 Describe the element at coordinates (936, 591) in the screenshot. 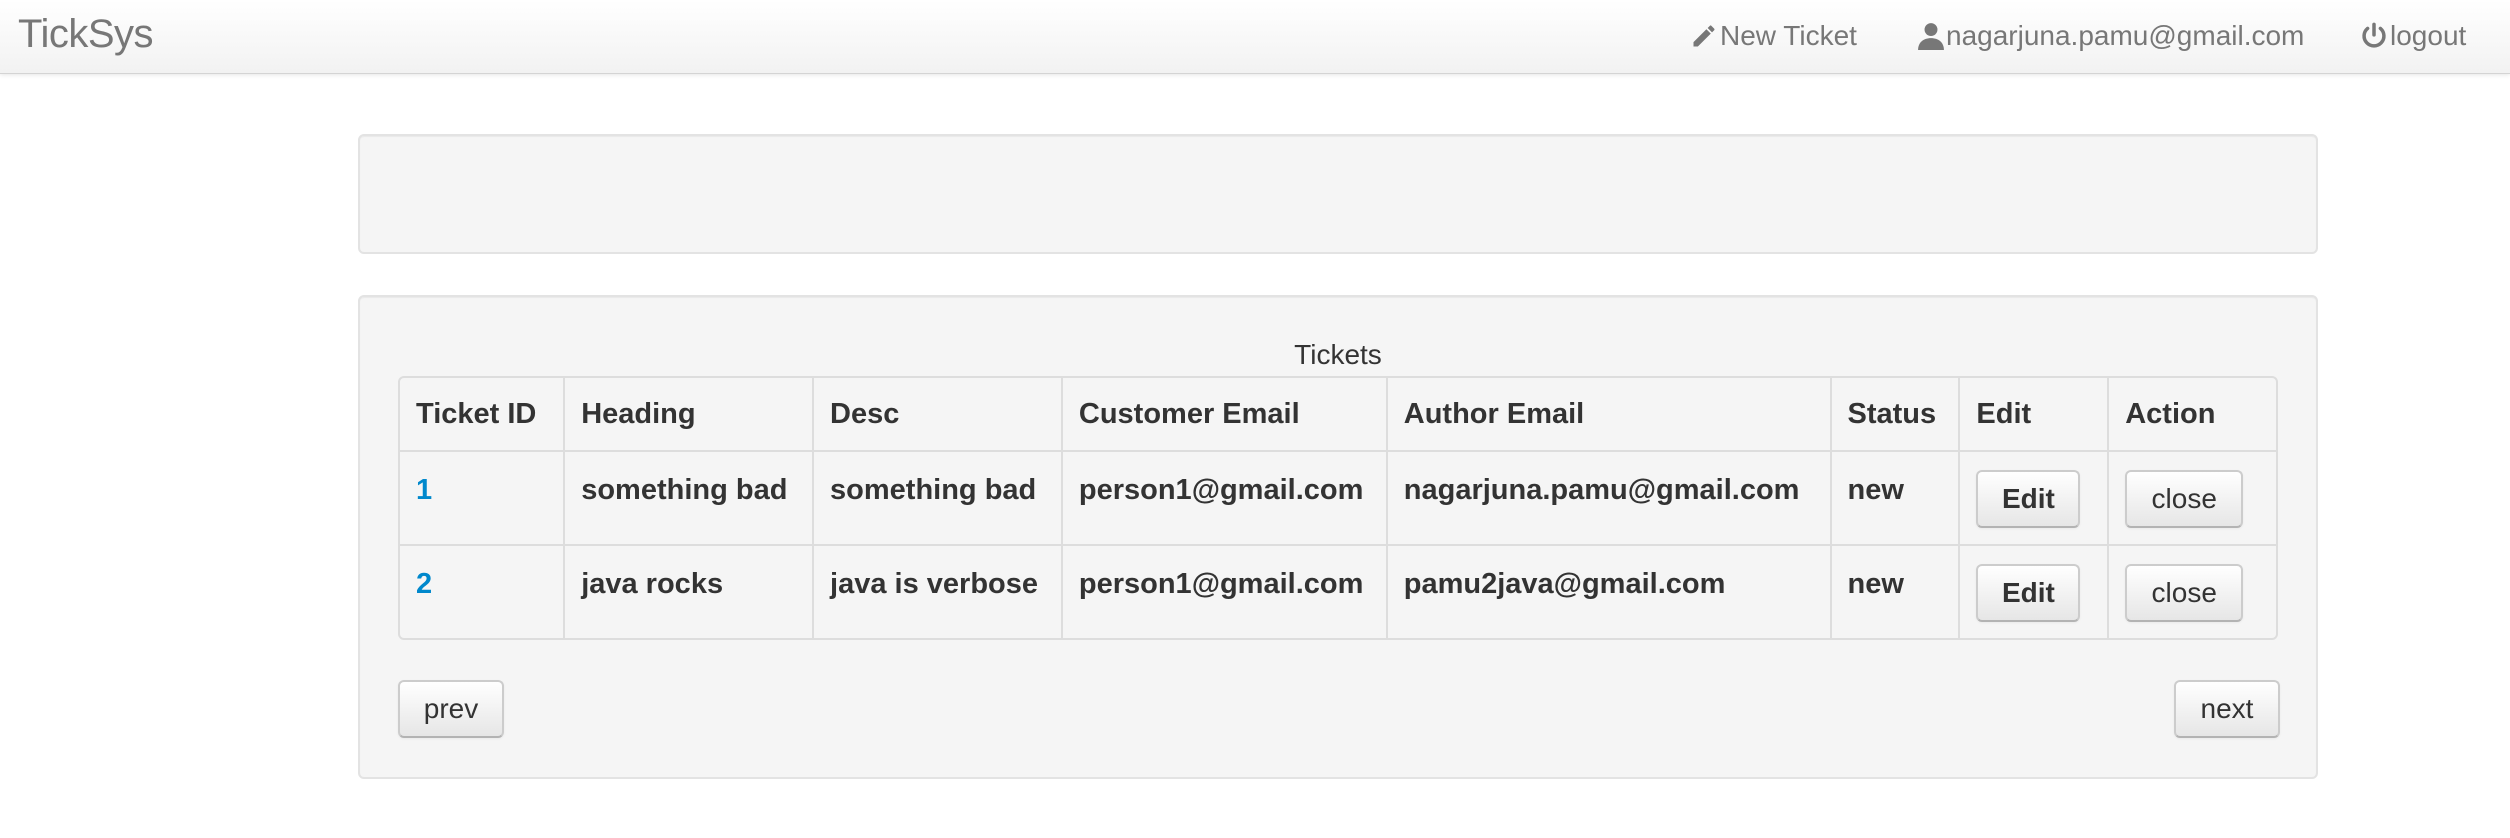

I see `desc-cell: java is verbose` at that location.